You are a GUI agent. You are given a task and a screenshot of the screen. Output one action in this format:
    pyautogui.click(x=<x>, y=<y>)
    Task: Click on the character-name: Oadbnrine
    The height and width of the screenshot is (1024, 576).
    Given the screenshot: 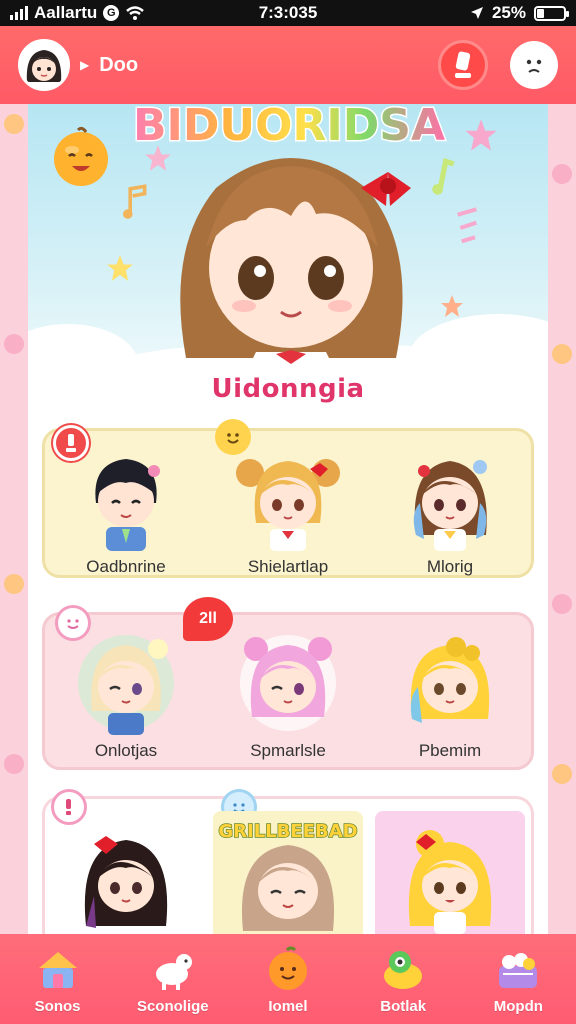 What is the action you would take?
    pyautogui.click(x=126, y=566)
    